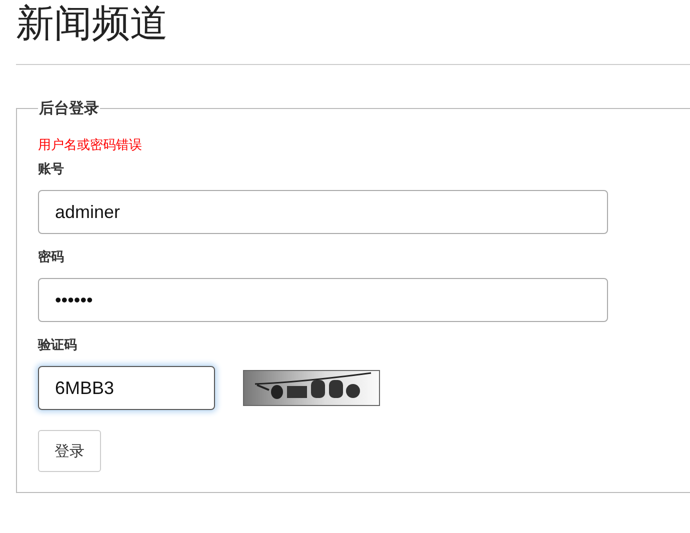 The width and height of the screenshot is (690, 533). What do you see at coordinates (69, 108) in the screenshot?
I see `panel-legend: 后台登录` at bounding box center [69, 108].